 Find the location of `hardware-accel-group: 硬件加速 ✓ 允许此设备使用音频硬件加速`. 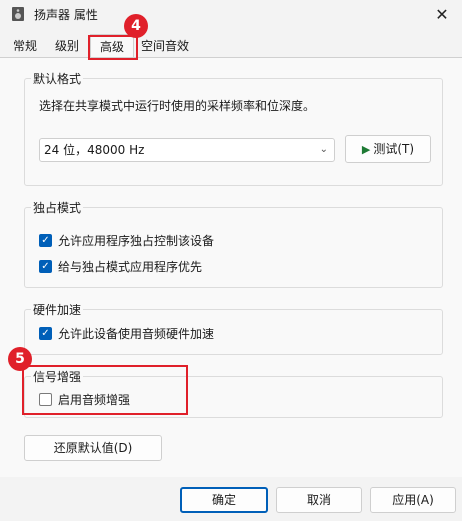

hardware-accel-group: 硬件加速 ✓ 允许此设备使用音频硬件加速 is located at coordinates (233, 328).